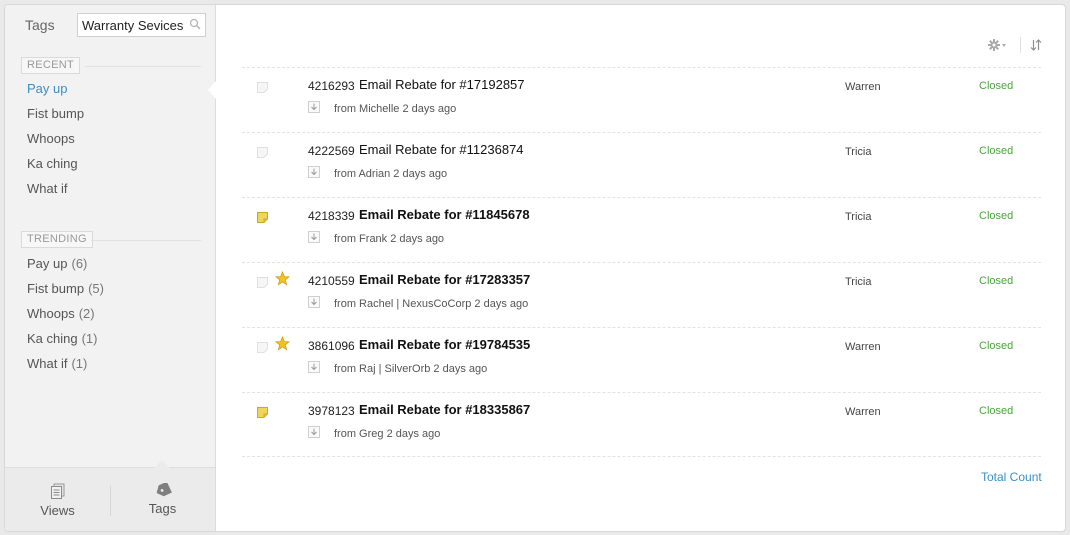 The height and width of the screenshot is (535, 1070). What do you see at coordinates (164, 490) in the screenshot?
I see `tag-icon` at bounding box center [164, 490].